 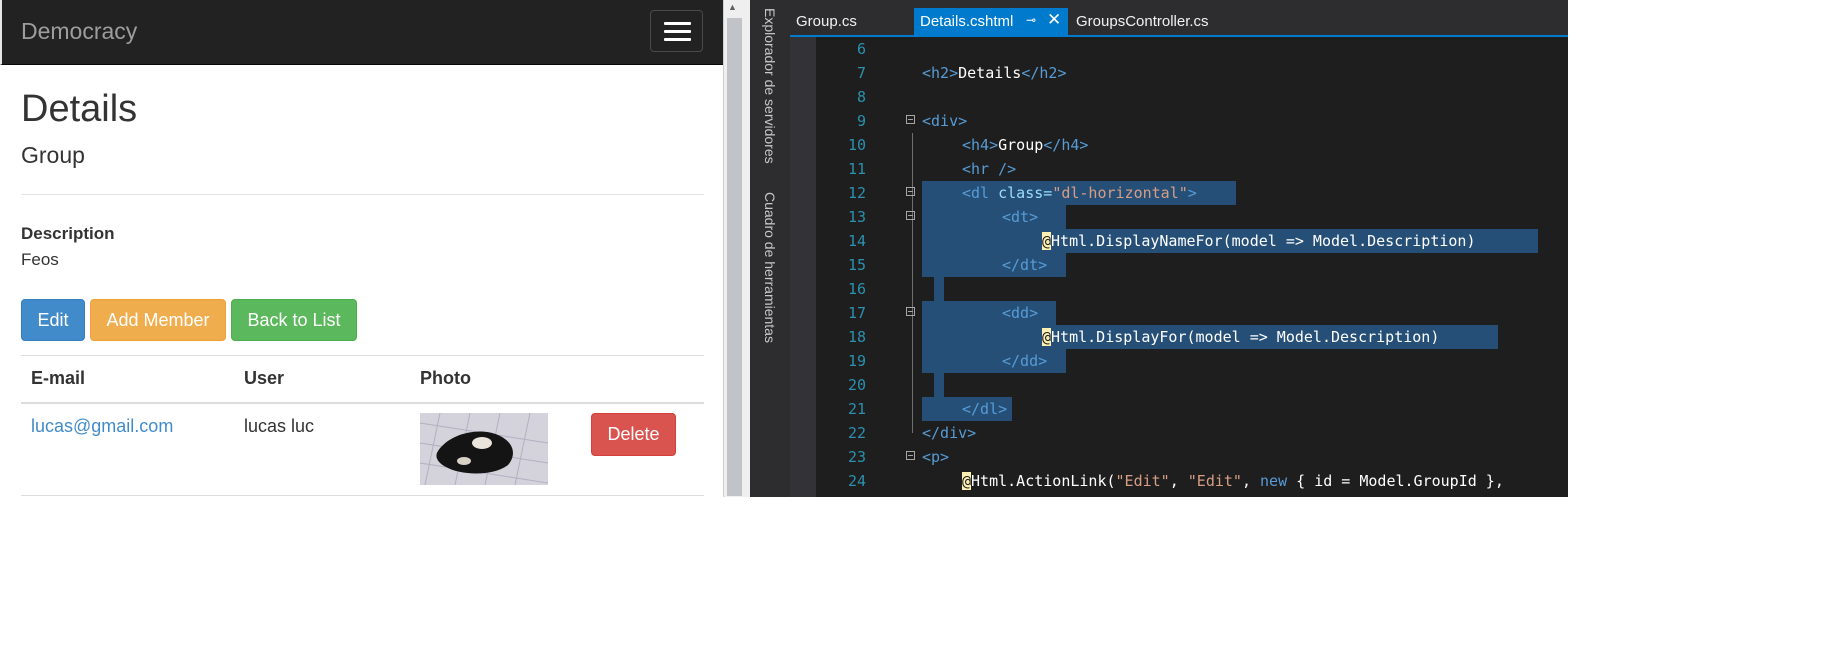 I want to click on tab-details-cshtml: Details.cshtml ⊸ ✕, so click(x=991, y=21).